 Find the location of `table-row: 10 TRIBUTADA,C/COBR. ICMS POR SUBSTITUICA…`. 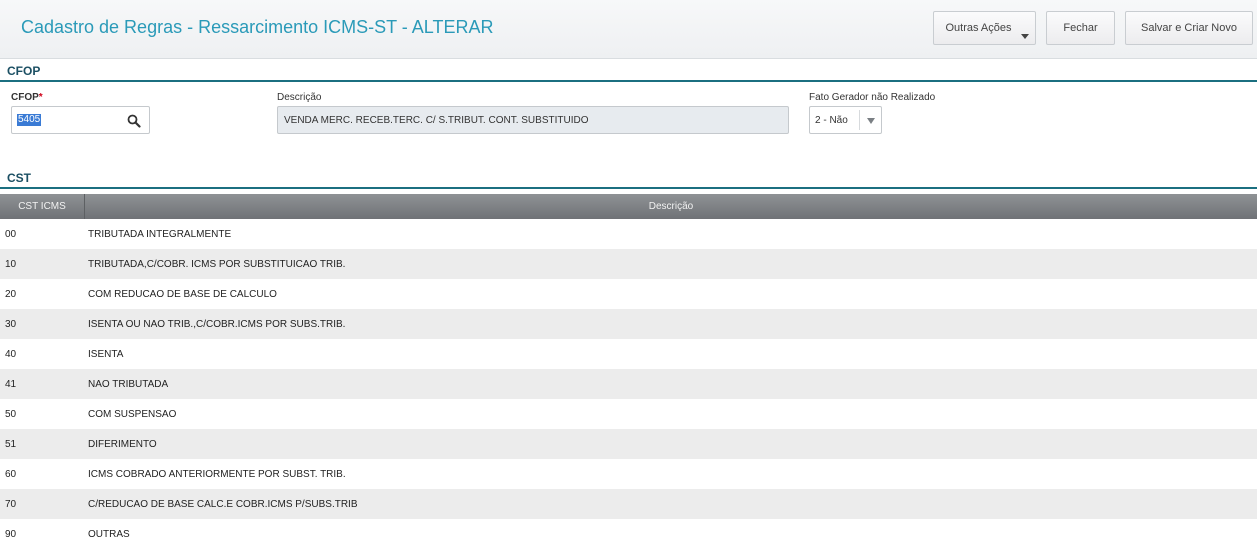

table-row: 10 TRIBUTADA,C/COBR. ICMS POR SUBSTITUICA… is located at coordinates (628, 264).